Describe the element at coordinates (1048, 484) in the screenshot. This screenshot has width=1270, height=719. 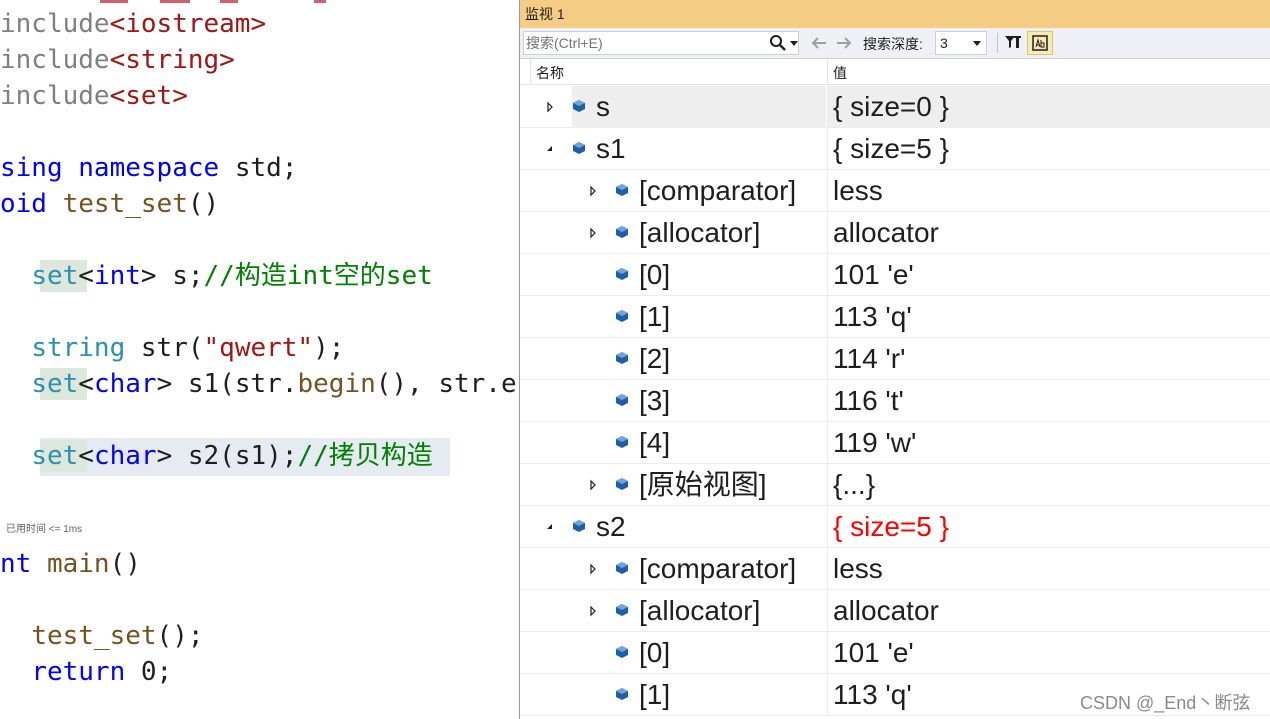
I see `watch-value-cell: {...}` at that location.